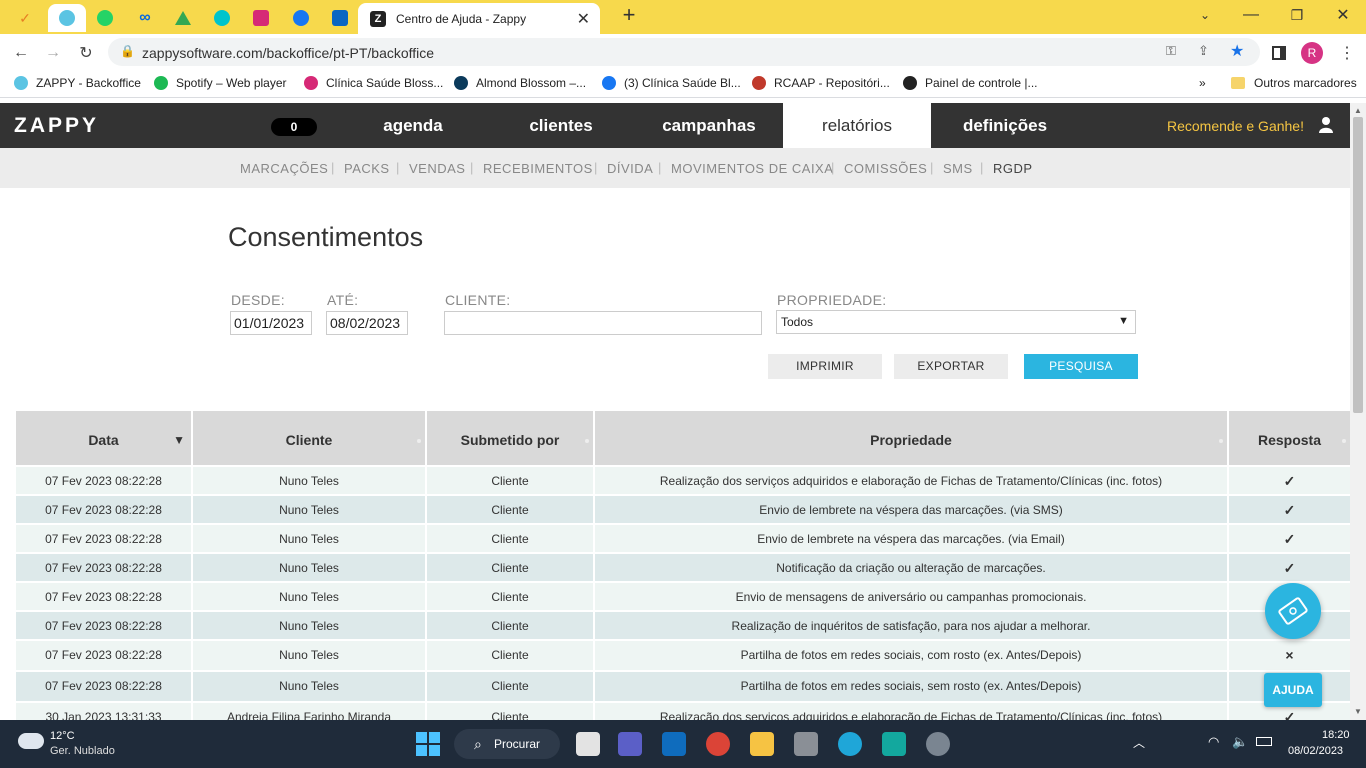 This screenshot has height=768, width=1366. What do you see at coordinates (718, 744) in the screenshot?
I see `chrome-icon` at bounding box center [718, 744].